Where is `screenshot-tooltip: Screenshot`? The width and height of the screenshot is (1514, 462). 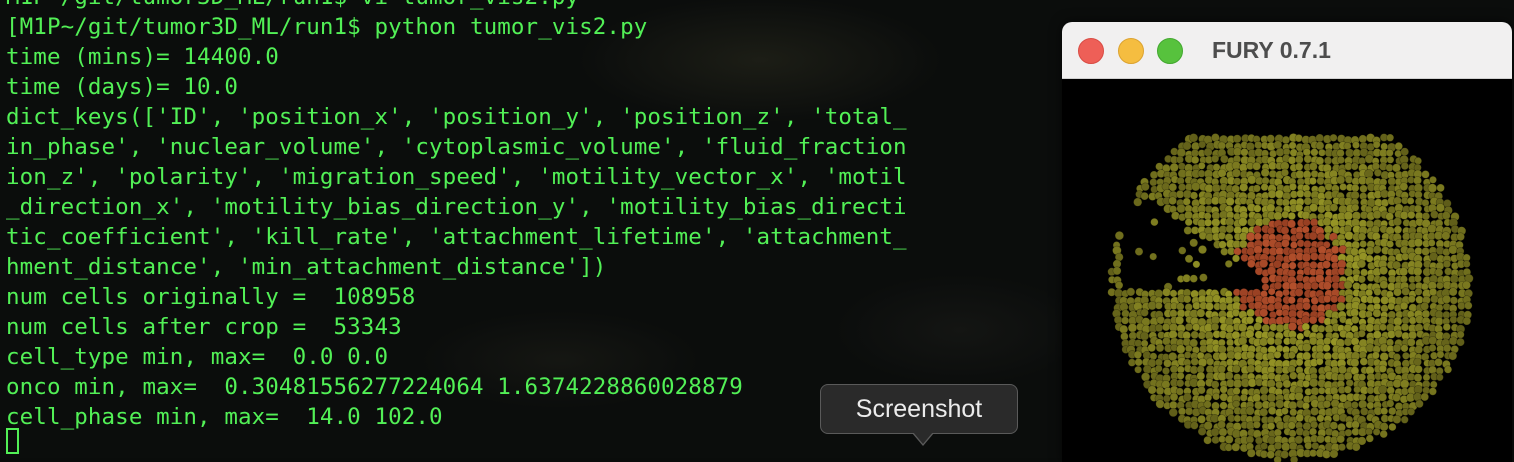 screenshot-tooltip: Screenshot is located at coordinates (919, 409).